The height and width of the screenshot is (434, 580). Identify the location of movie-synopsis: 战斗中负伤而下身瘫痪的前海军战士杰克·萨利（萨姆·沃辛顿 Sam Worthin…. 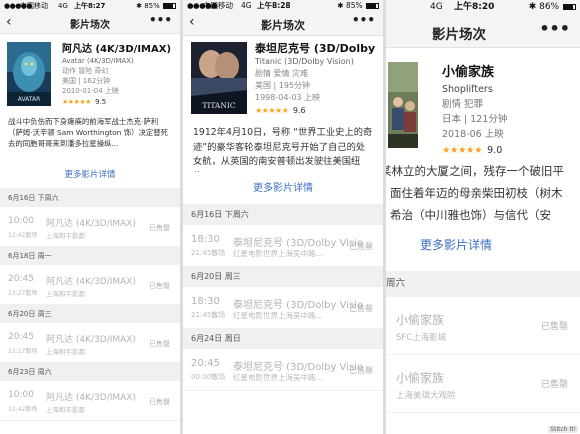
(88, 132).